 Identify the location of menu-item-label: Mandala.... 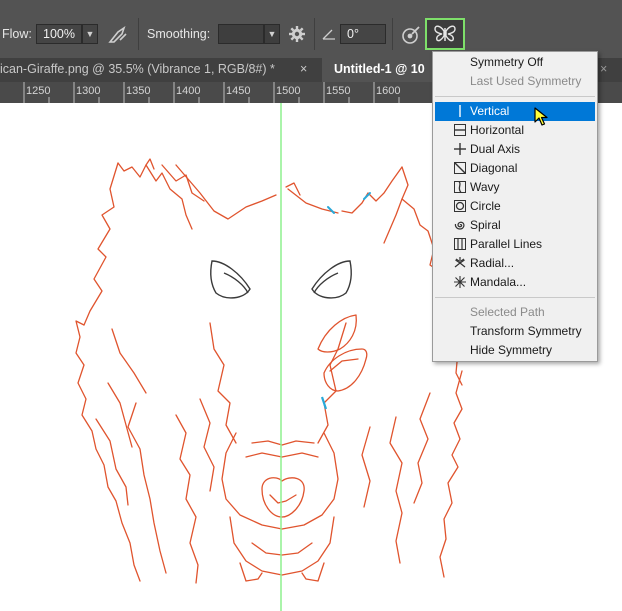
(498, 282).